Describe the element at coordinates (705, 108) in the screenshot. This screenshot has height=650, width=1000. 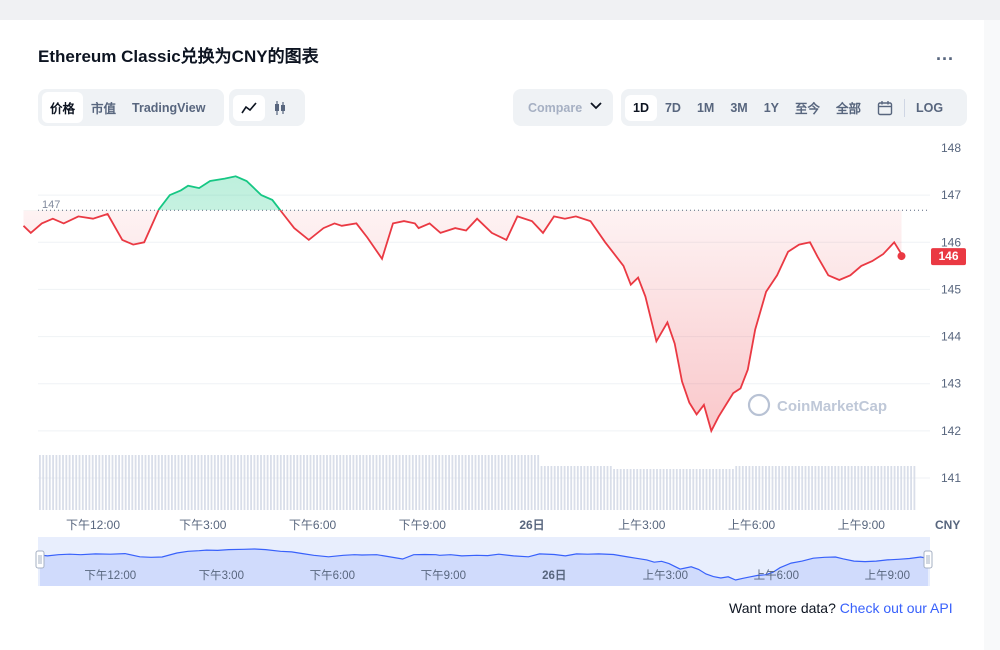
I see `range-1m-button: 1M` at that location.